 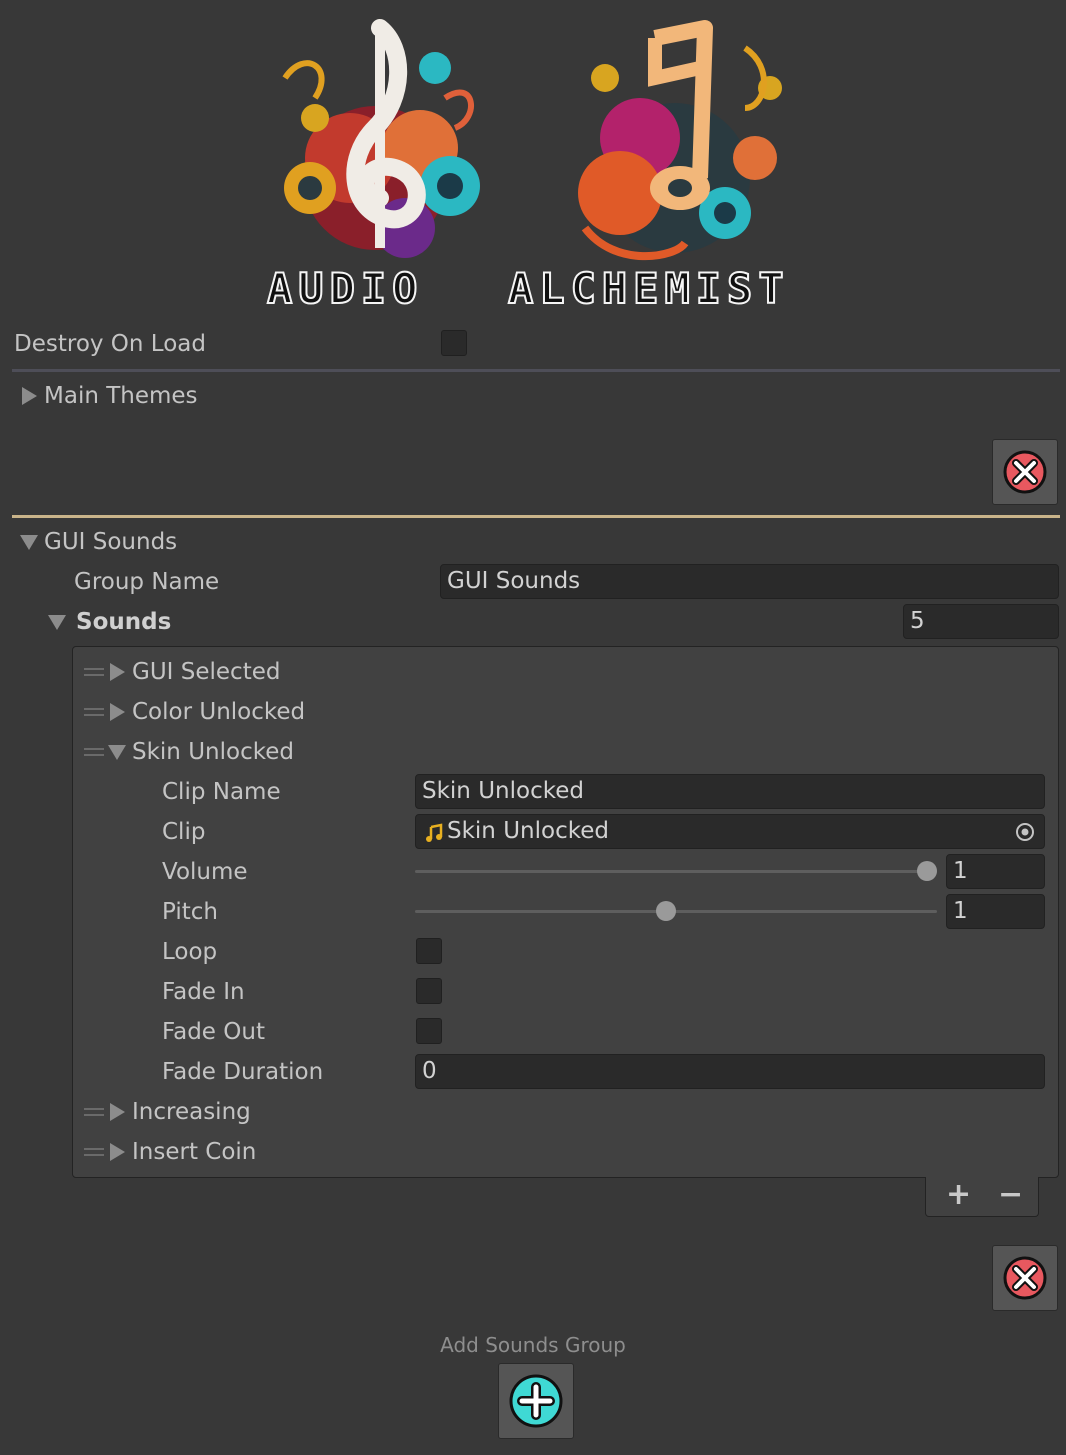 What do you see at coordinates (194, 1152) in the screenshot?
I see `sound-item-insert-coin: Insert Coin` at bounding box center [194, 1152].